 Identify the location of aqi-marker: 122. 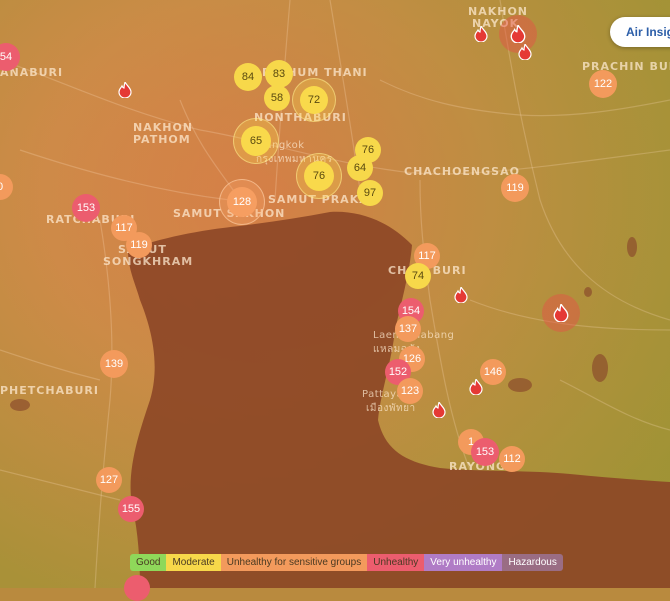
(603, 84).